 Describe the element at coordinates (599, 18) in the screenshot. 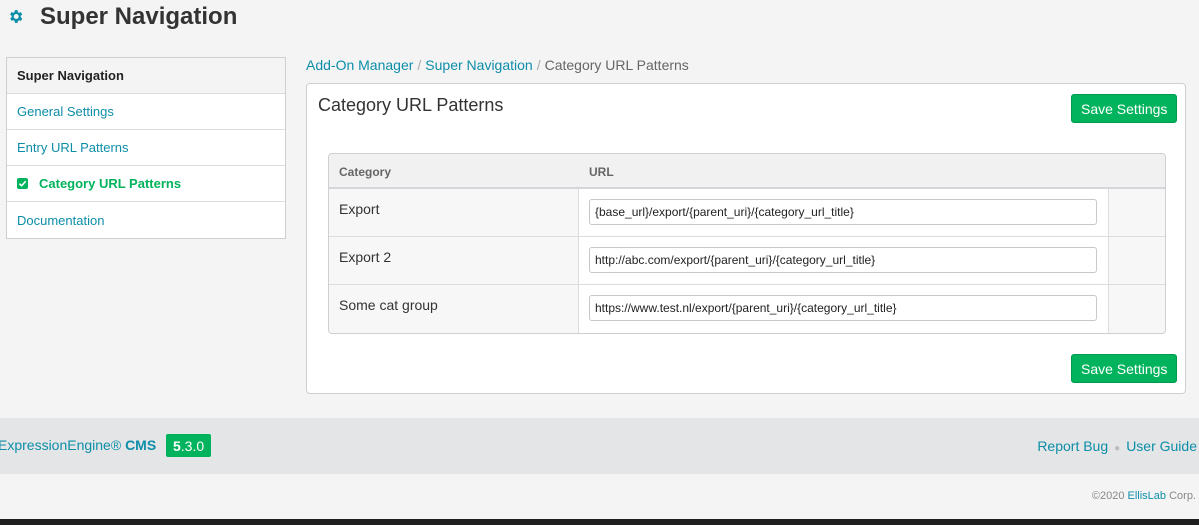

I see `page-header: Super Navigation` at that location.